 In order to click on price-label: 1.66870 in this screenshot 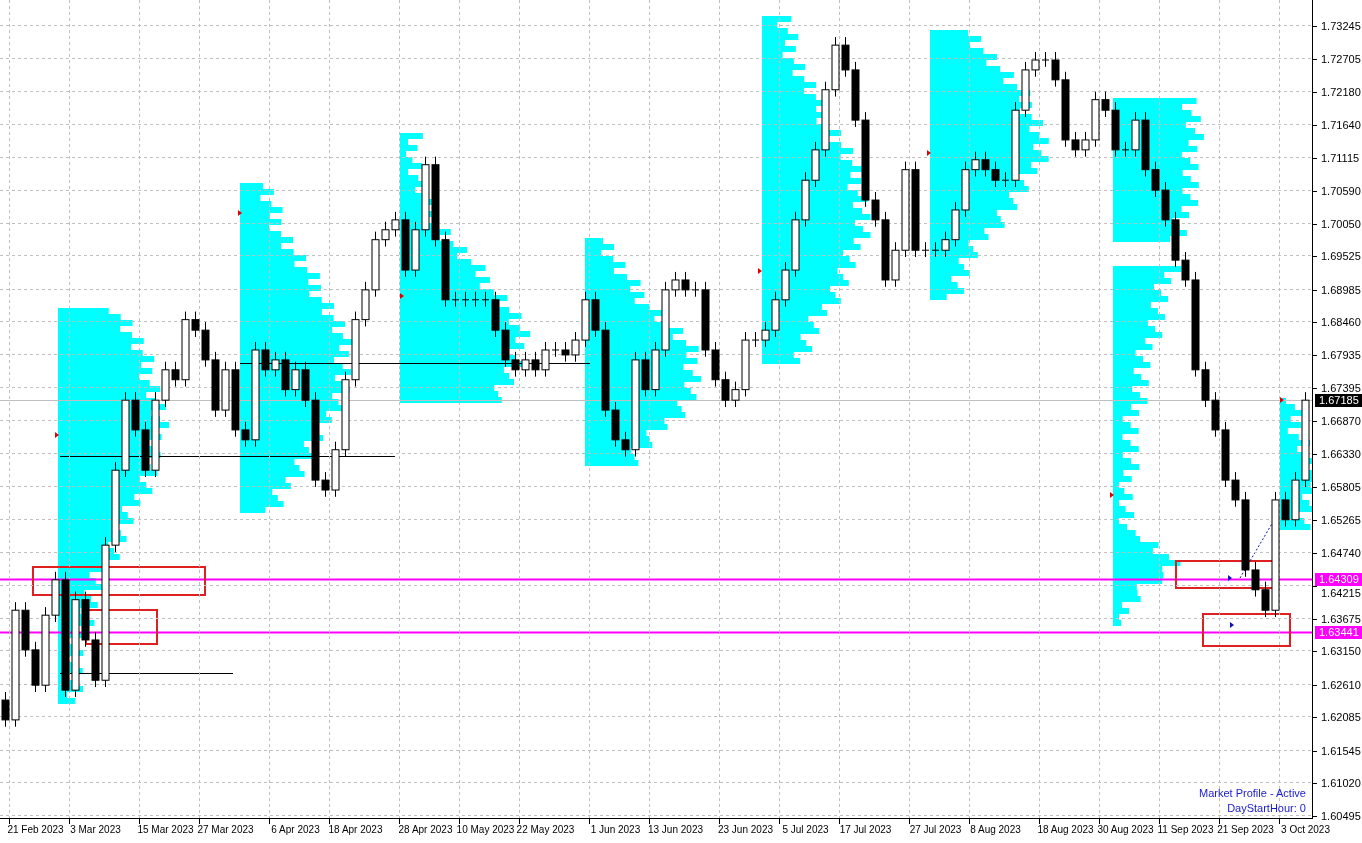, I will do `click(1341, 420)`.